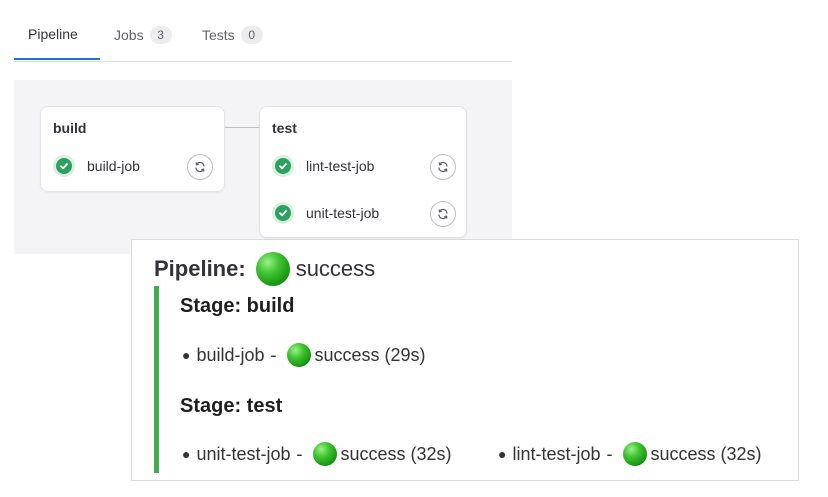 Image resolution: width=828 pixels, height=497 pixels. I want to click on job-lint-test-job: lint-test-job, so click(323, 166).